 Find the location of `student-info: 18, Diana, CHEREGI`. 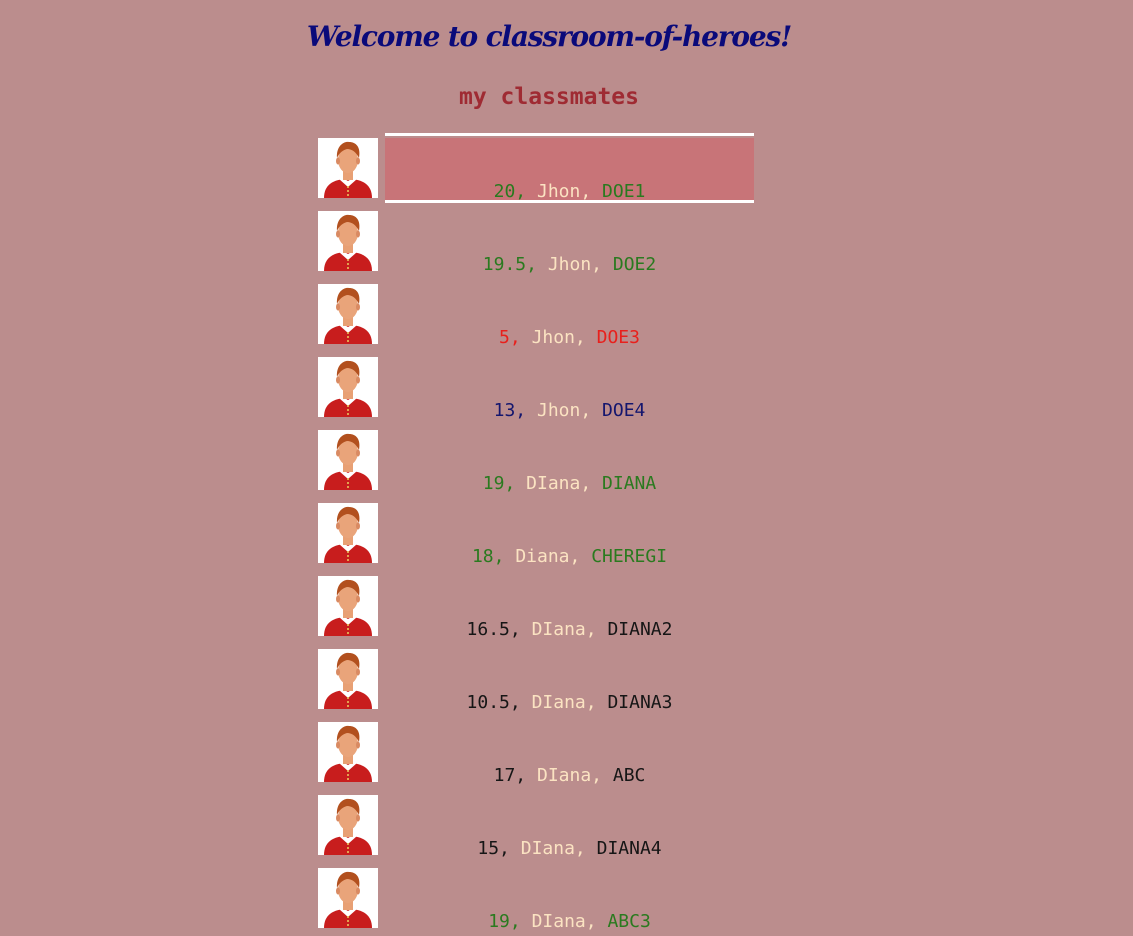

student-info: 18, Diana, CHEREGI is located at coordinates (569, 556).